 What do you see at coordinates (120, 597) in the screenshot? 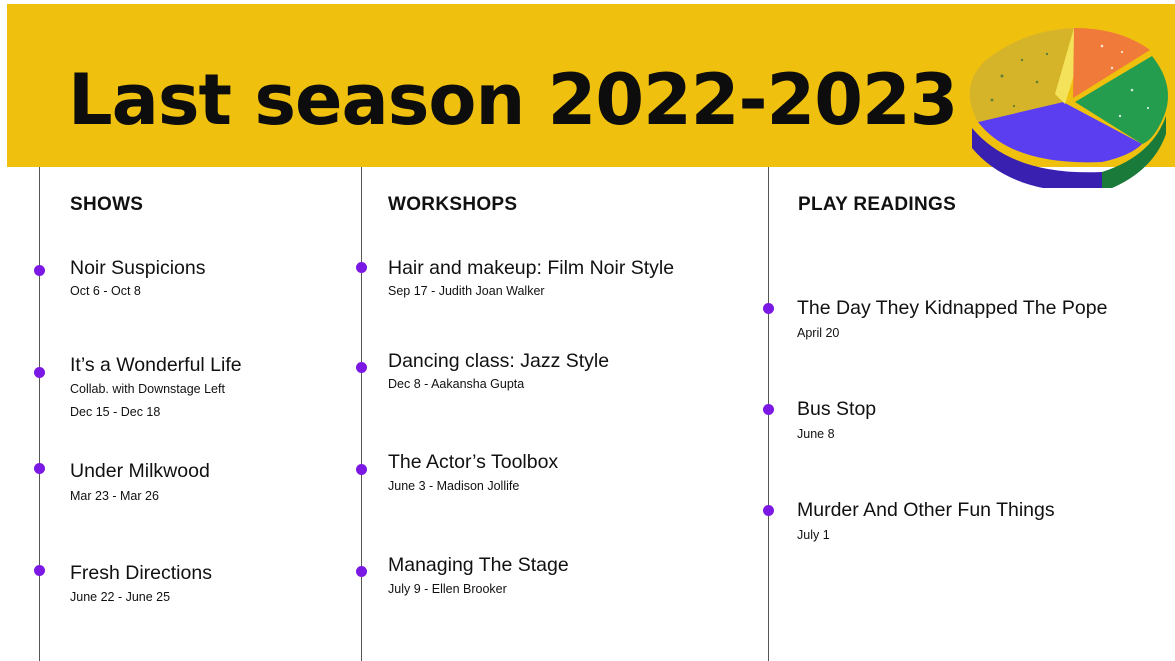
I see `item-detail: June 22 - June 25` at bounding box center [120, 597].